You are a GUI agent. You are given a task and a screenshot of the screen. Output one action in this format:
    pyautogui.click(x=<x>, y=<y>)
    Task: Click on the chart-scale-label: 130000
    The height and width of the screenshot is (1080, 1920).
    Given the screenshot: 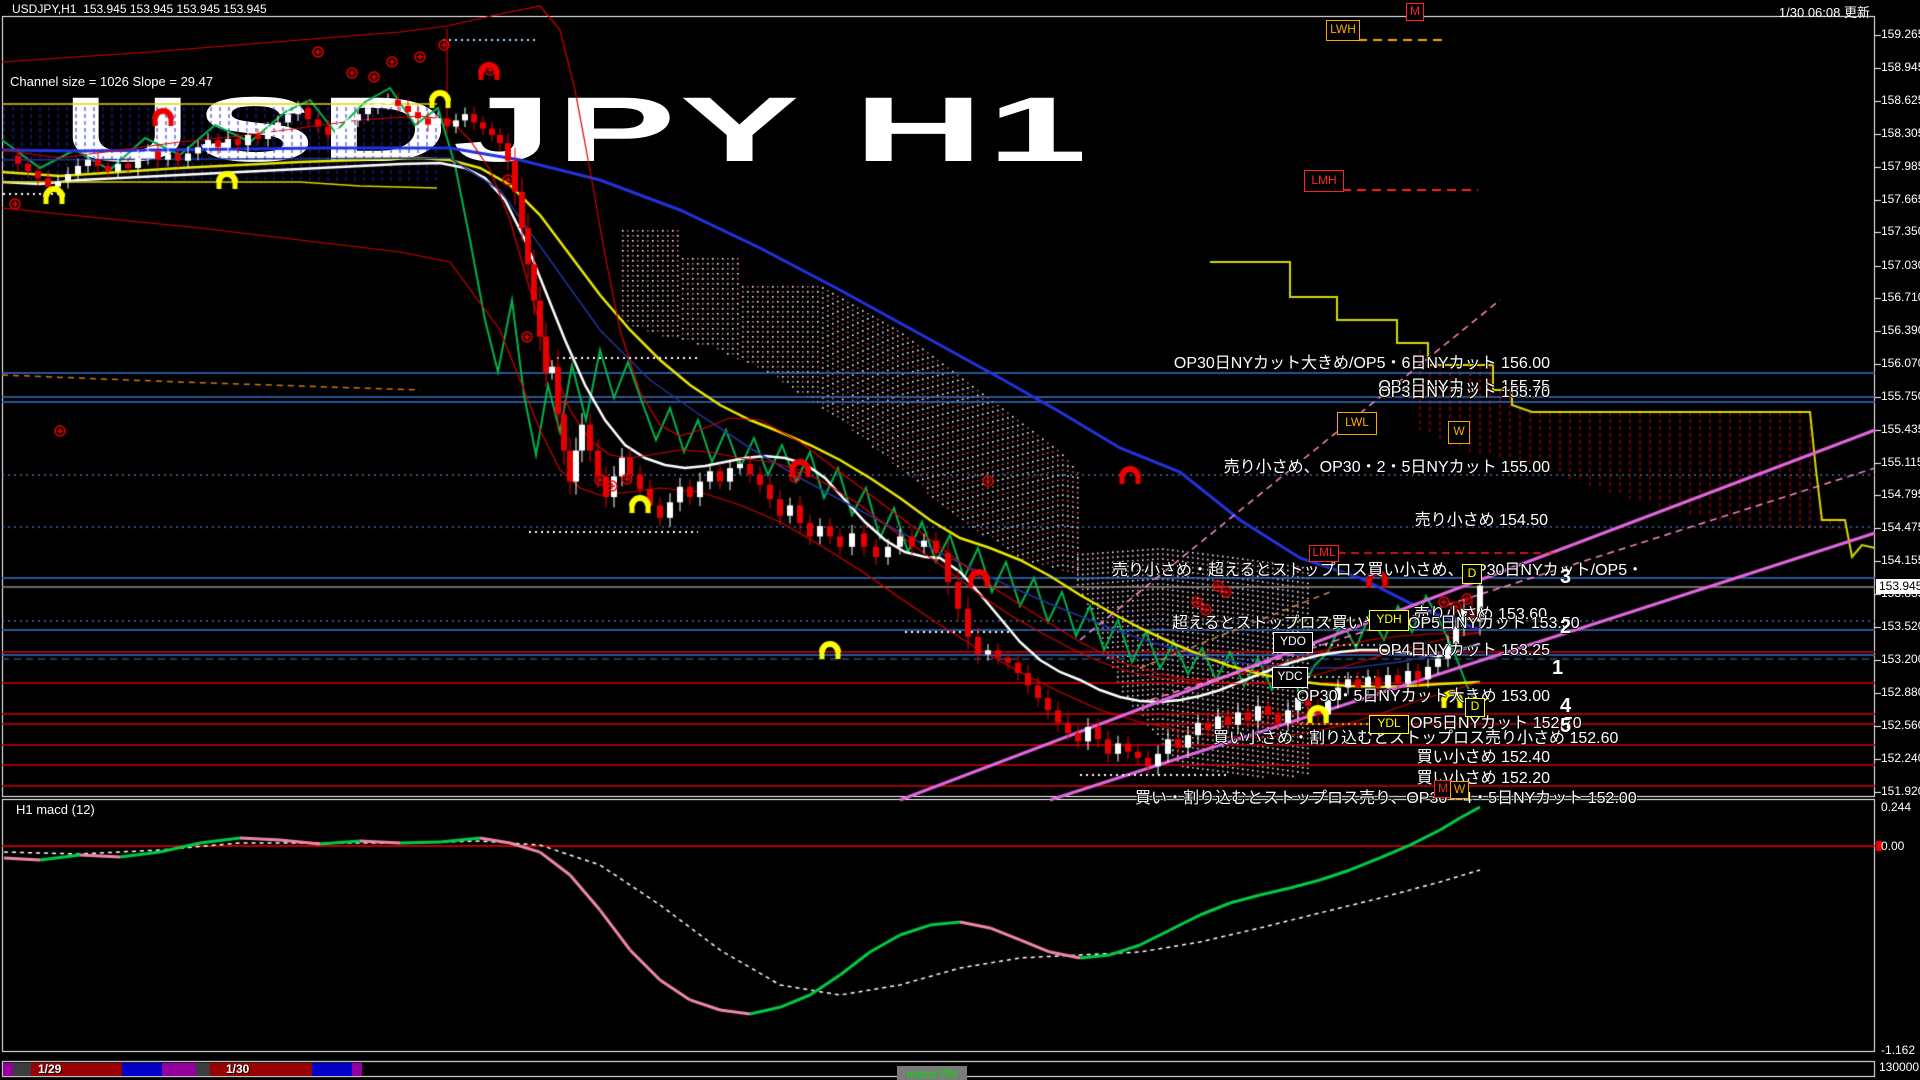 What is the action you would take?
    pyautogui.click(x=1899, y=1067)
    